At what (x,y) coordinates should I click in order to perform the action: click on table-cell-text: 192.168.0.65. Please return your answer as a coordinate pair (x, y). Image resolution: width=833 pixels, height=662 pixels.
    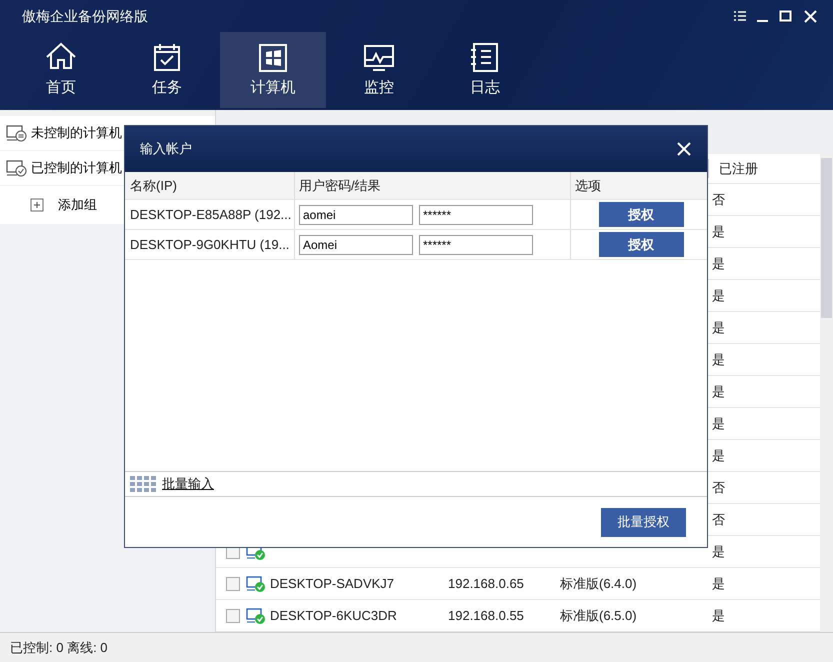
    Looking at the image, I should click on (486, 583).